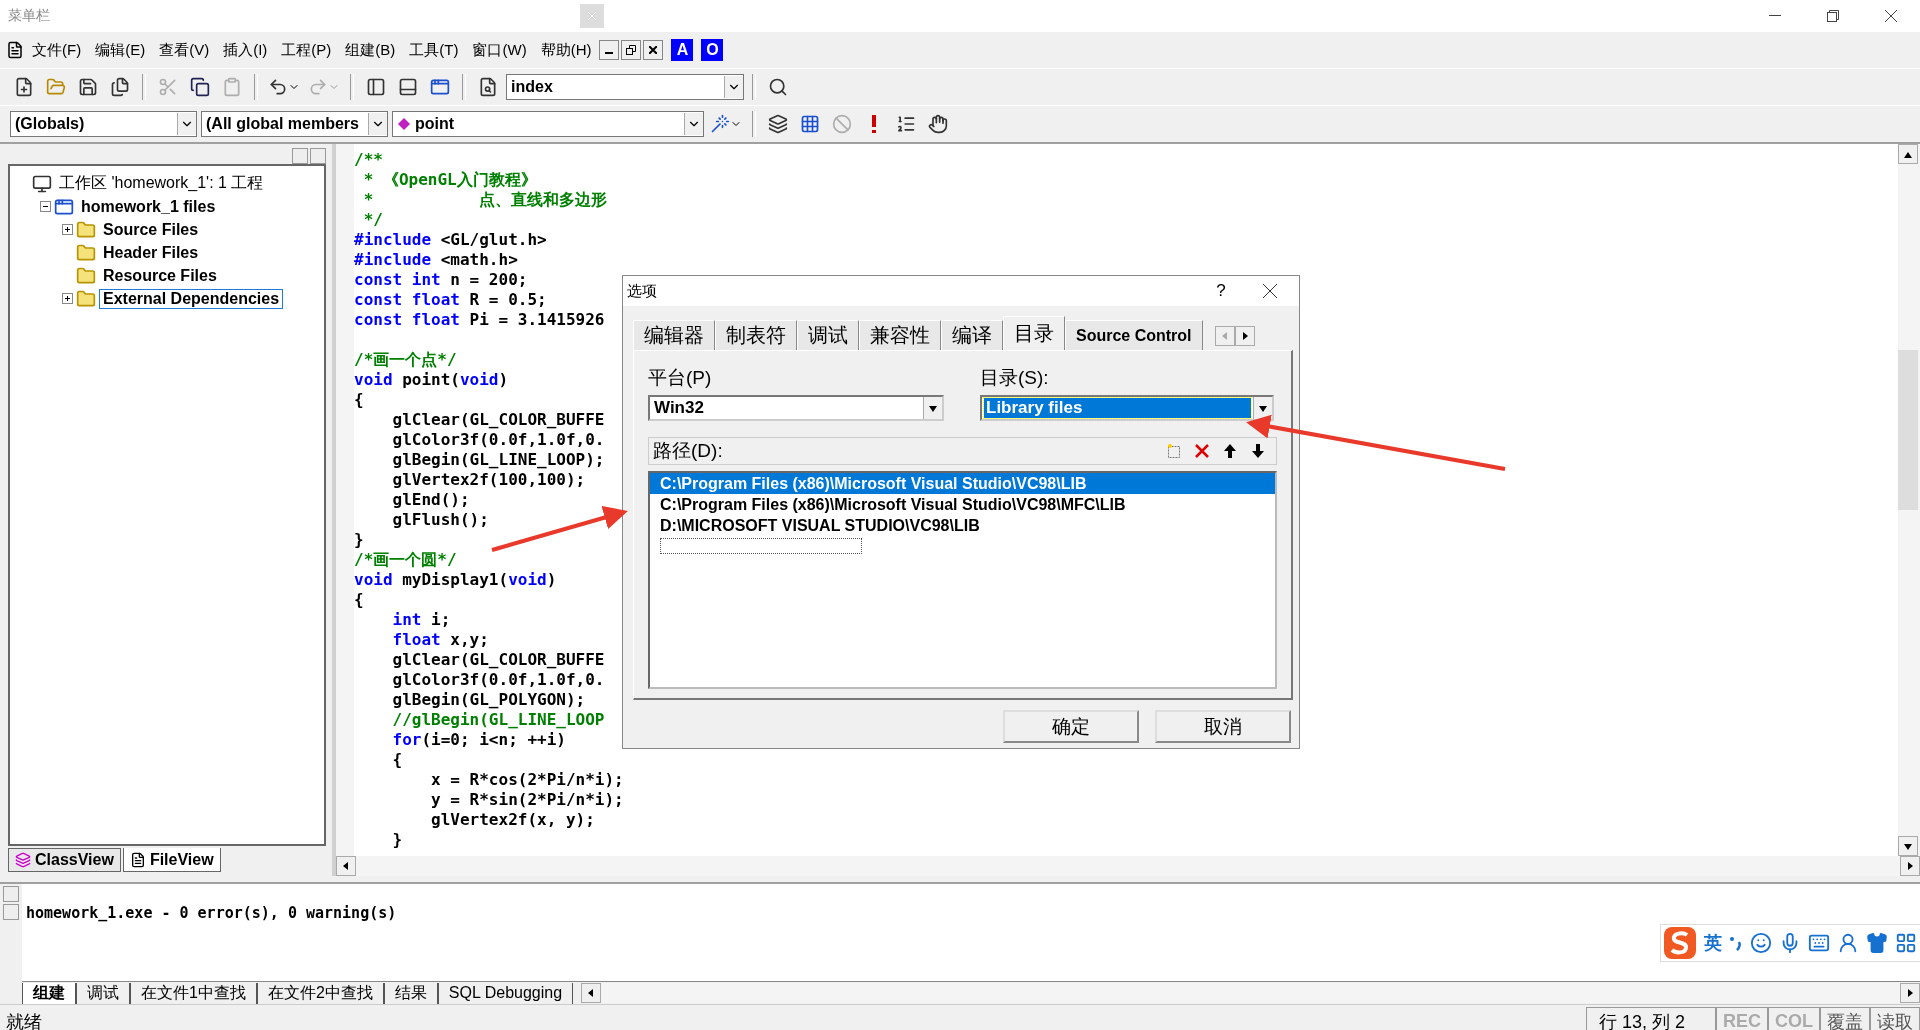 The image size is (1920, 1030). What do you see at coordinates (1742, 1018) in the screenshot?
I see `status-indicator: REC` at bounding box center [1742, 1018].